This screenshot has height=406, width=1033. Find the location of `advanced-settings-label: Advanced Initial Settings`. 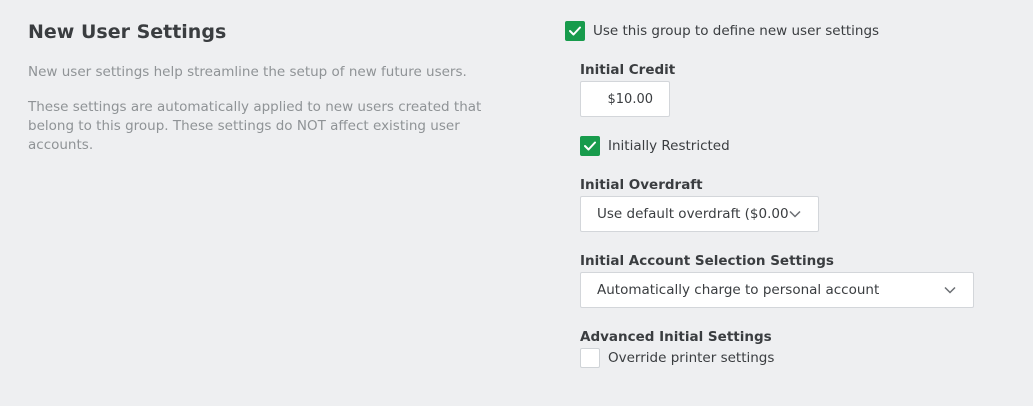

advanced-settings-label: Advanced Initial Settings is located at coordinates (676, 337).